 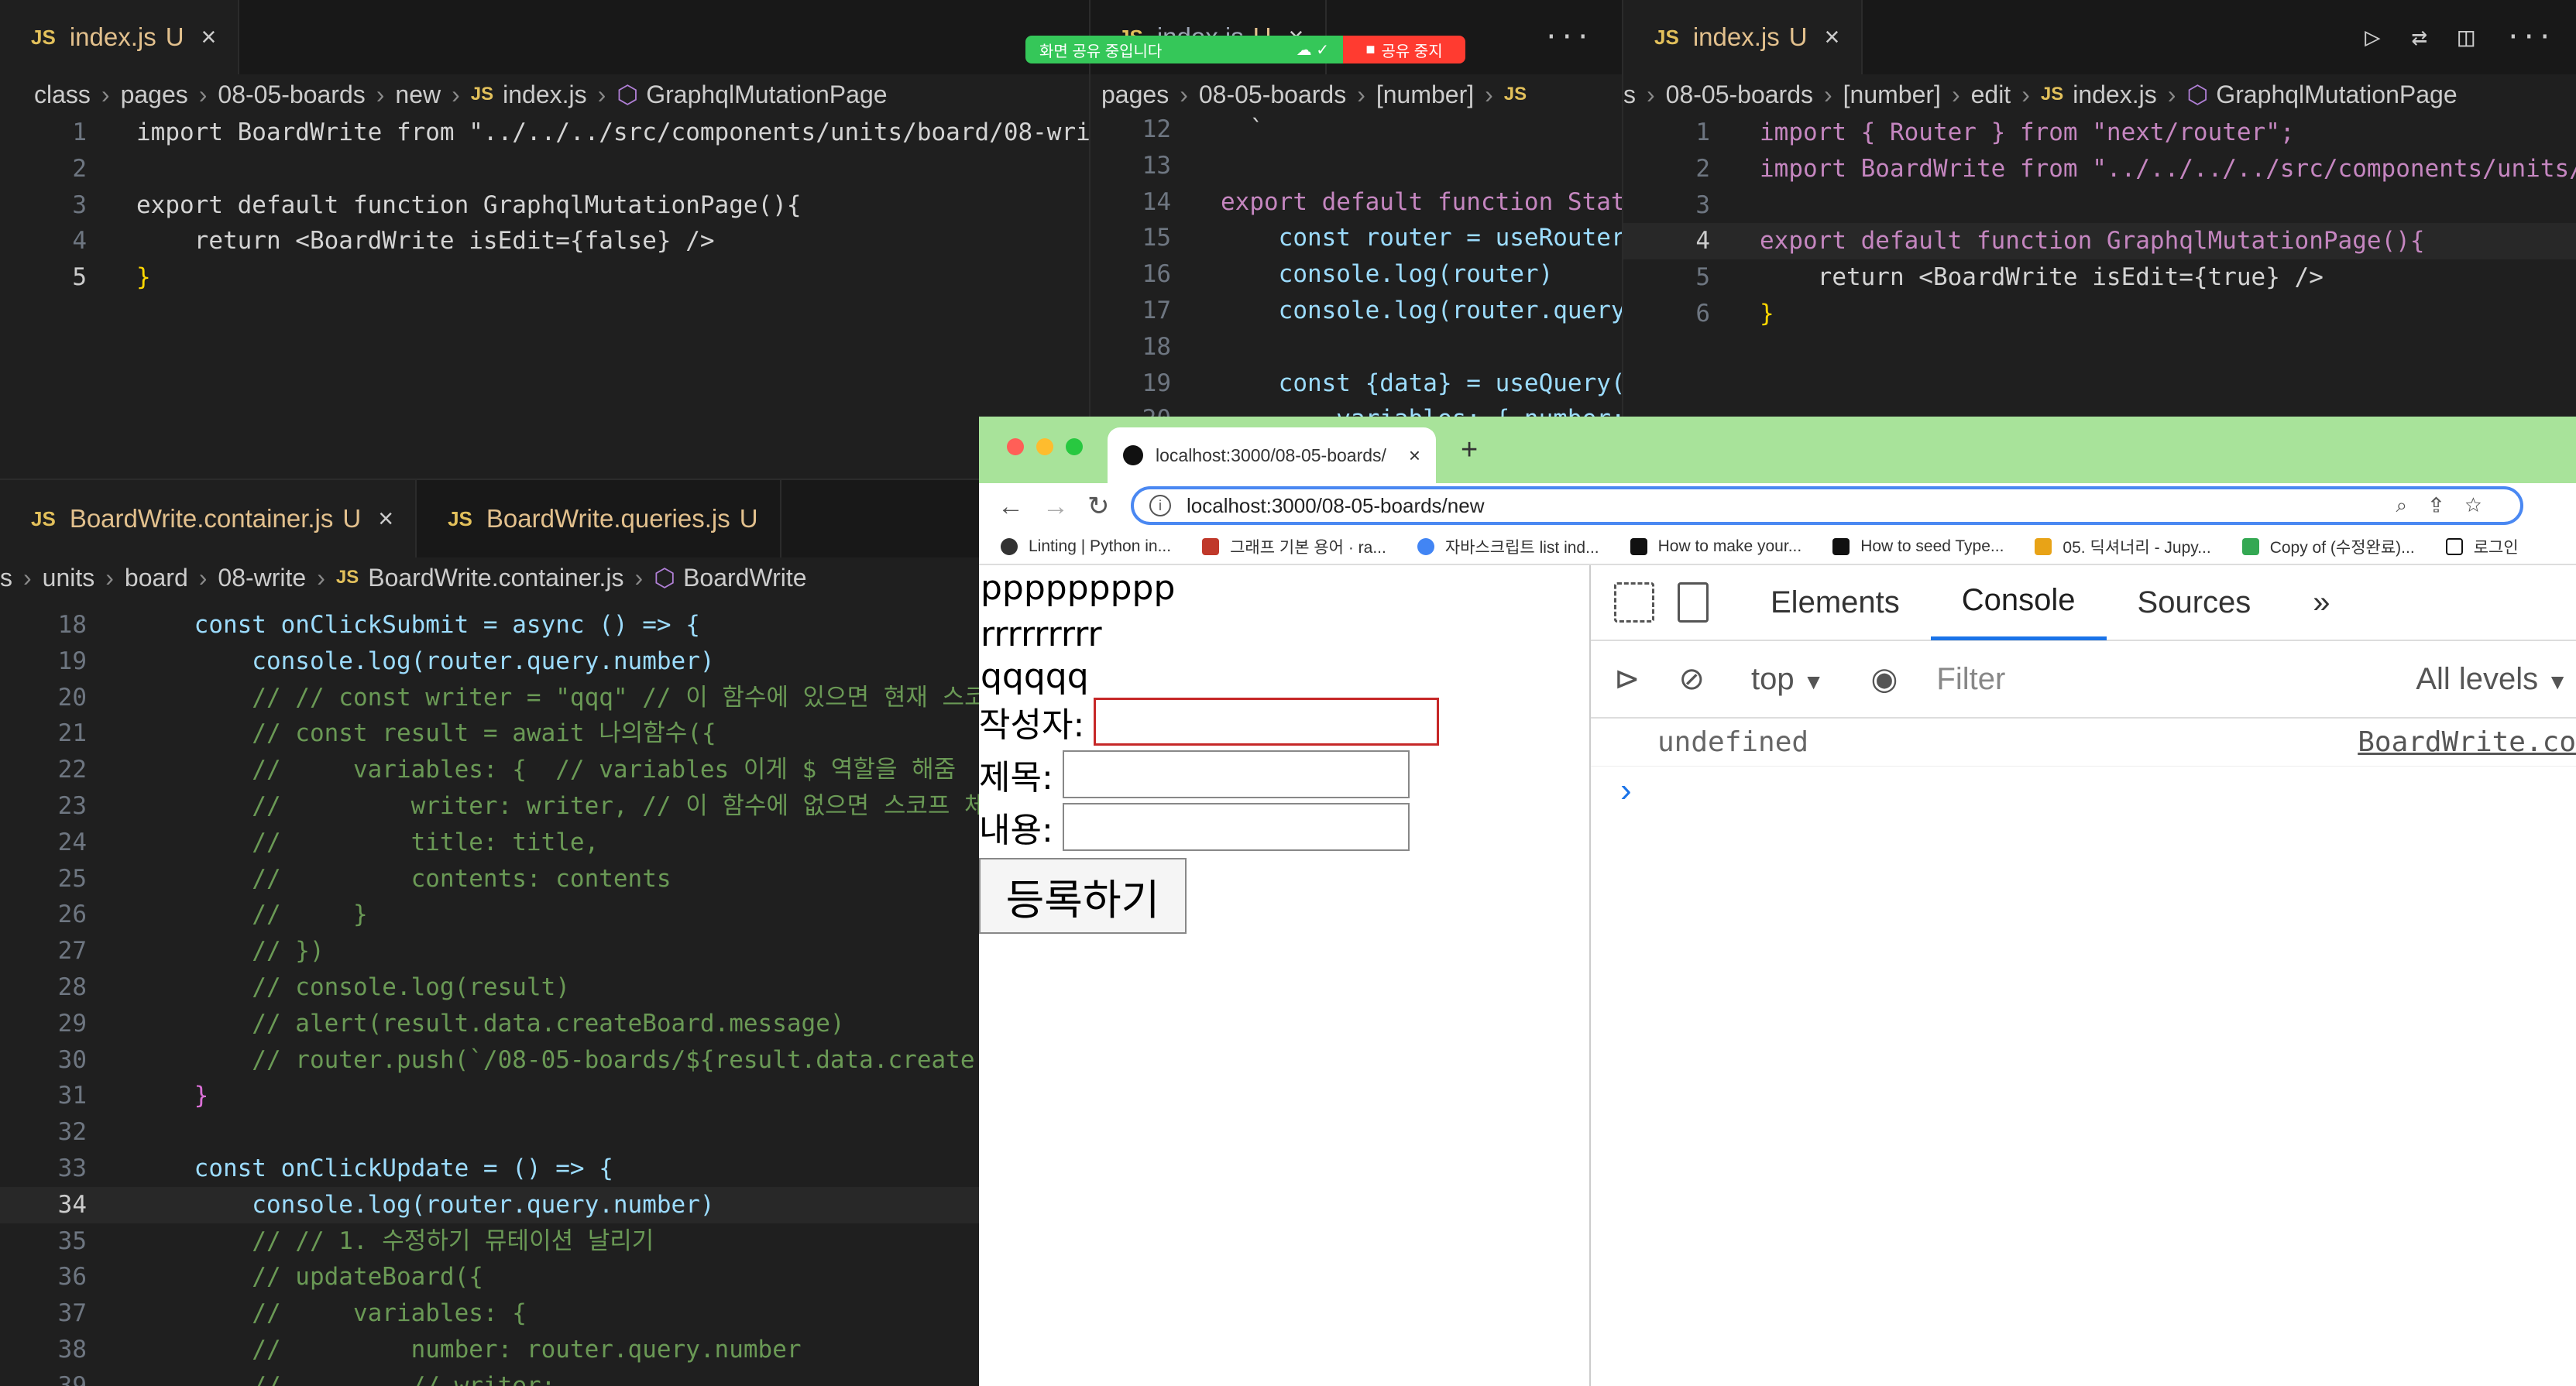 I want to click on inspect-element-icon, so click(x=1634, y=602).